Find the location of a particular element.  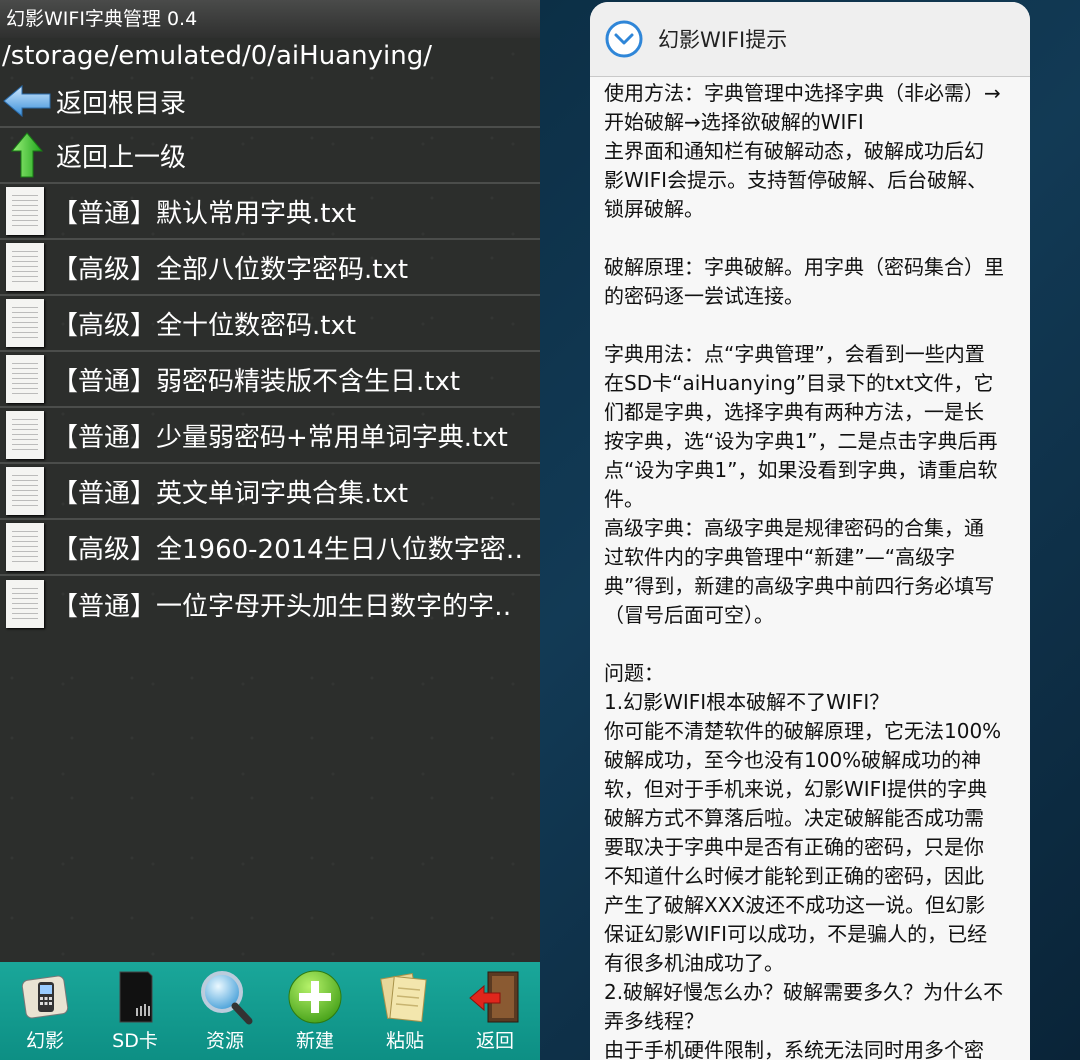

paste-button: 粘贴 is located at coordinates (405, 1011).